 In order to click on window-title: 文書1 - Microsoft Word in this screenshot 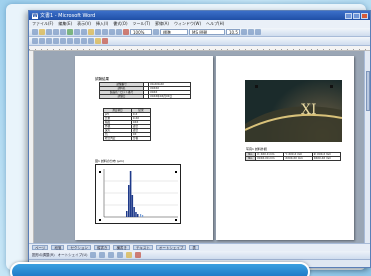, I will do `click(68, 16)`.